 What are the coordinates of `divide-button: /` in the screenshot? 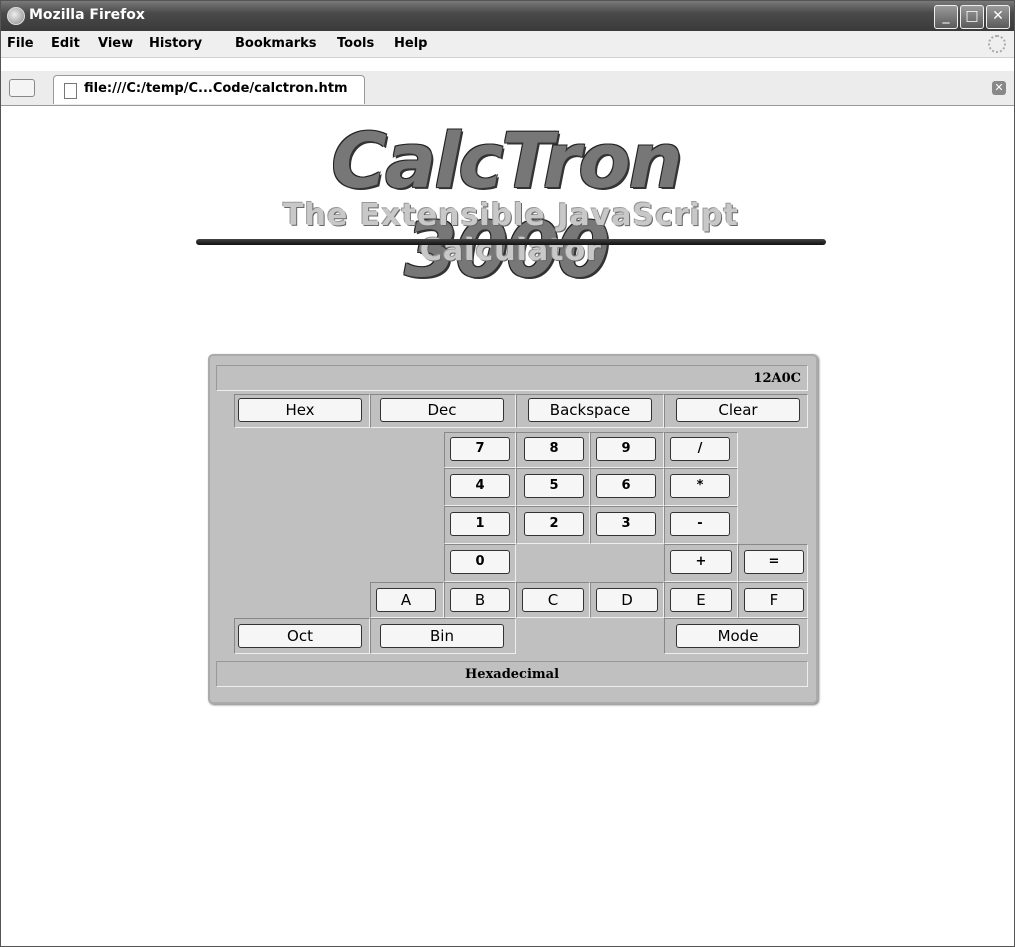 It's located at (700, 449).